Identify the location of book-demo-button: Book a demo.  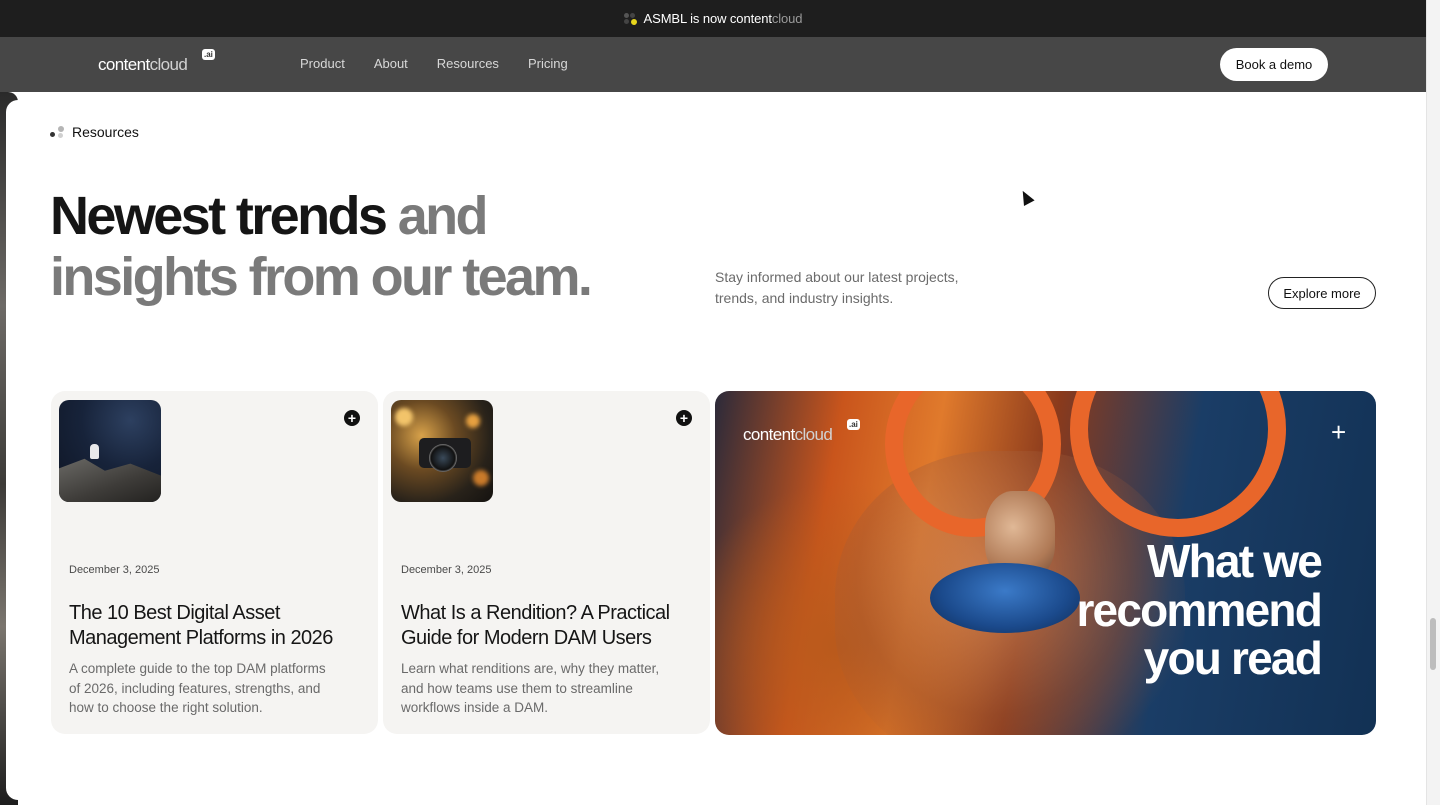
(1274, 64).